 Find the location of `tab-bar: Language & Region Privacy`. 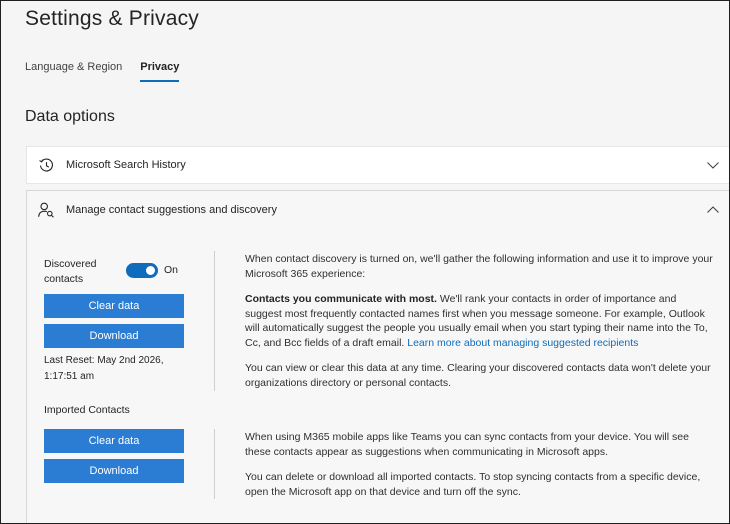

tab-bar: Language & Region Privacy is located at coordinates (102, 71).